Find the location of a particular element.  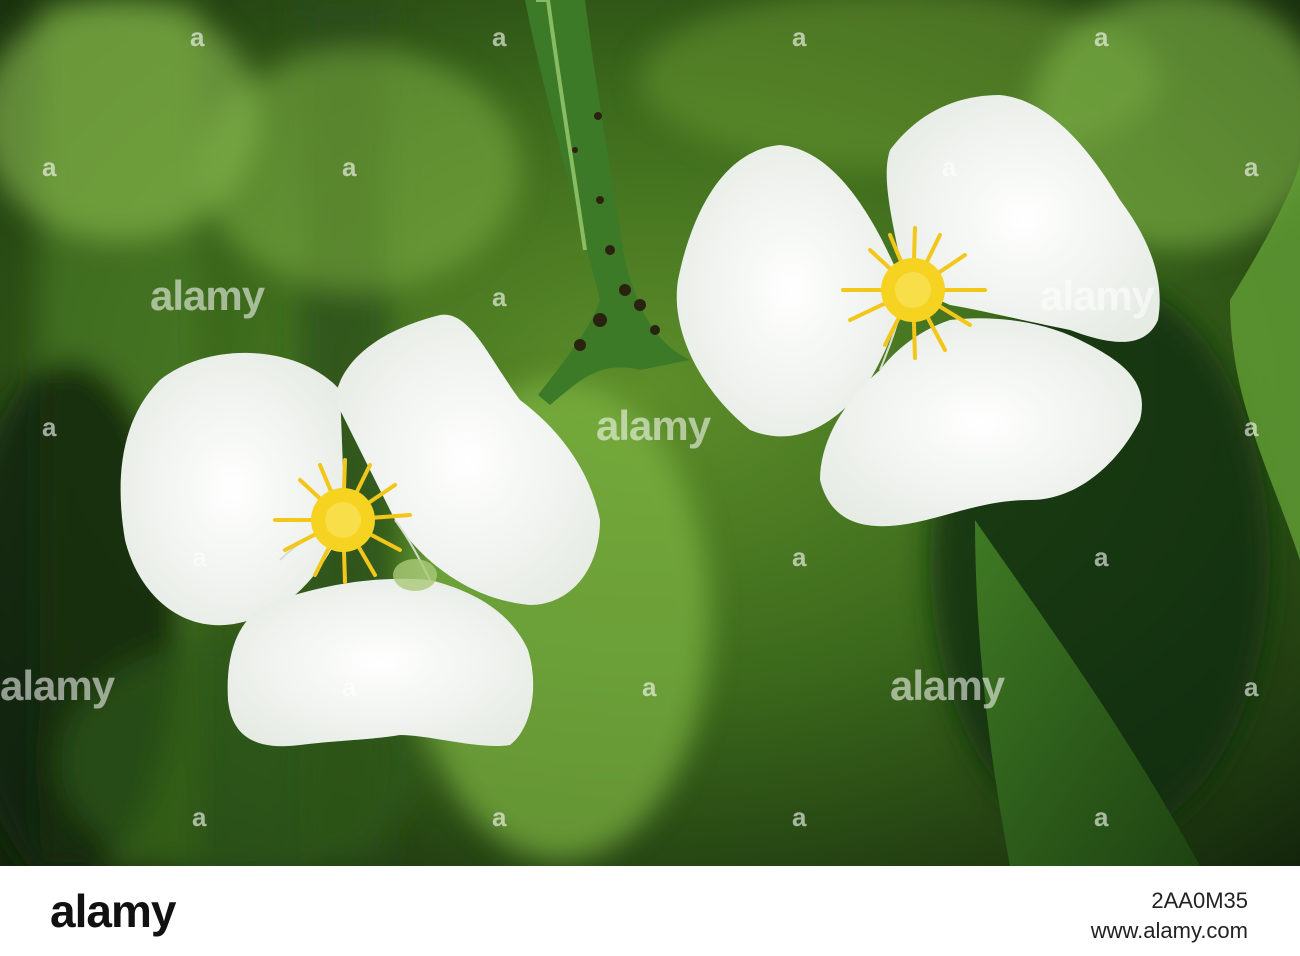

footer-bar: alamy 2AA0M35 www.alamy.com is located at coordinates (650, 911).